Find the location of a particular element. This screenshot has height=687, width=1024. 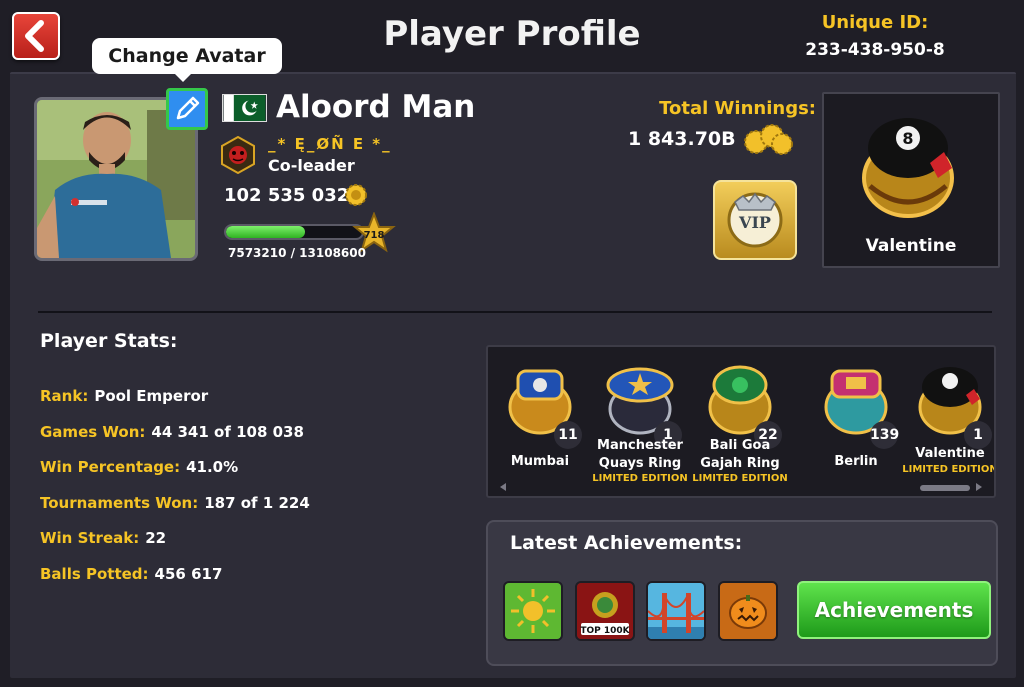

top100k-badge-icon: TOP 100K is located at coordinates (605, 611).